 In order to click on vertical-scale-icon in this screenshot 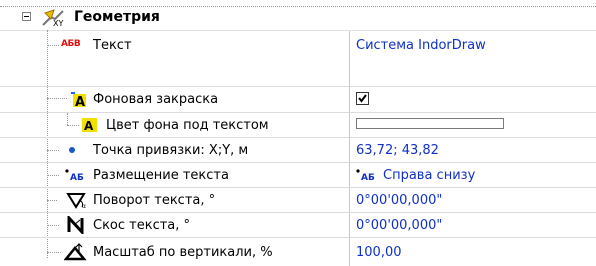, I will do `click(75, 252)`.